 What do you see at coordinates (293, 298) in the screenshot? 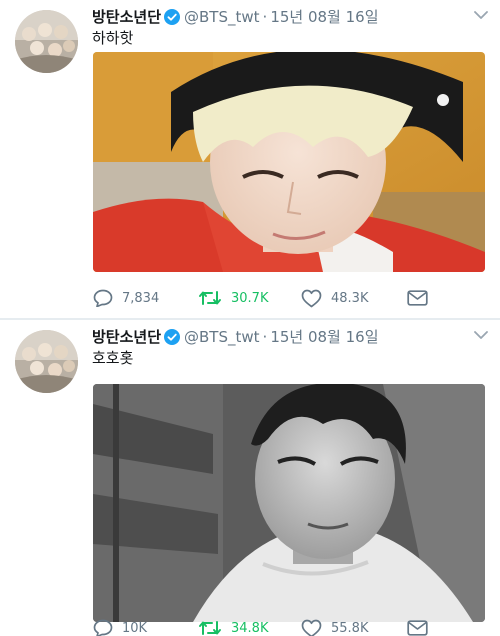
I see `tweet-actions: 7,834 30.7K 48.3K` at bounding box center [293, 298].